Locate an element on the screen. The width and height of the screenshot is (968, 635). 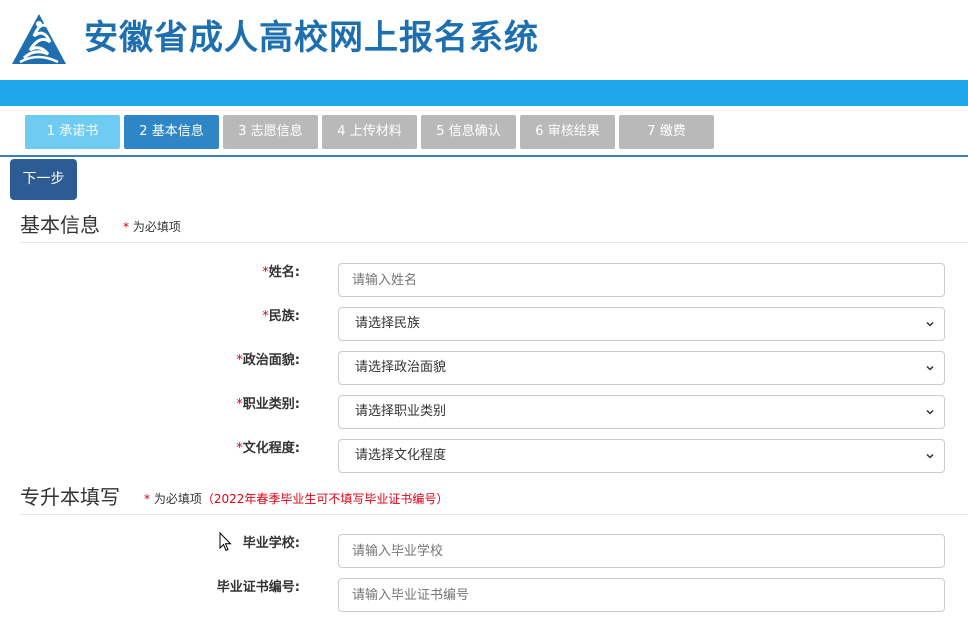
school-row: 毕业学校: is located at coordinates (484, 551).